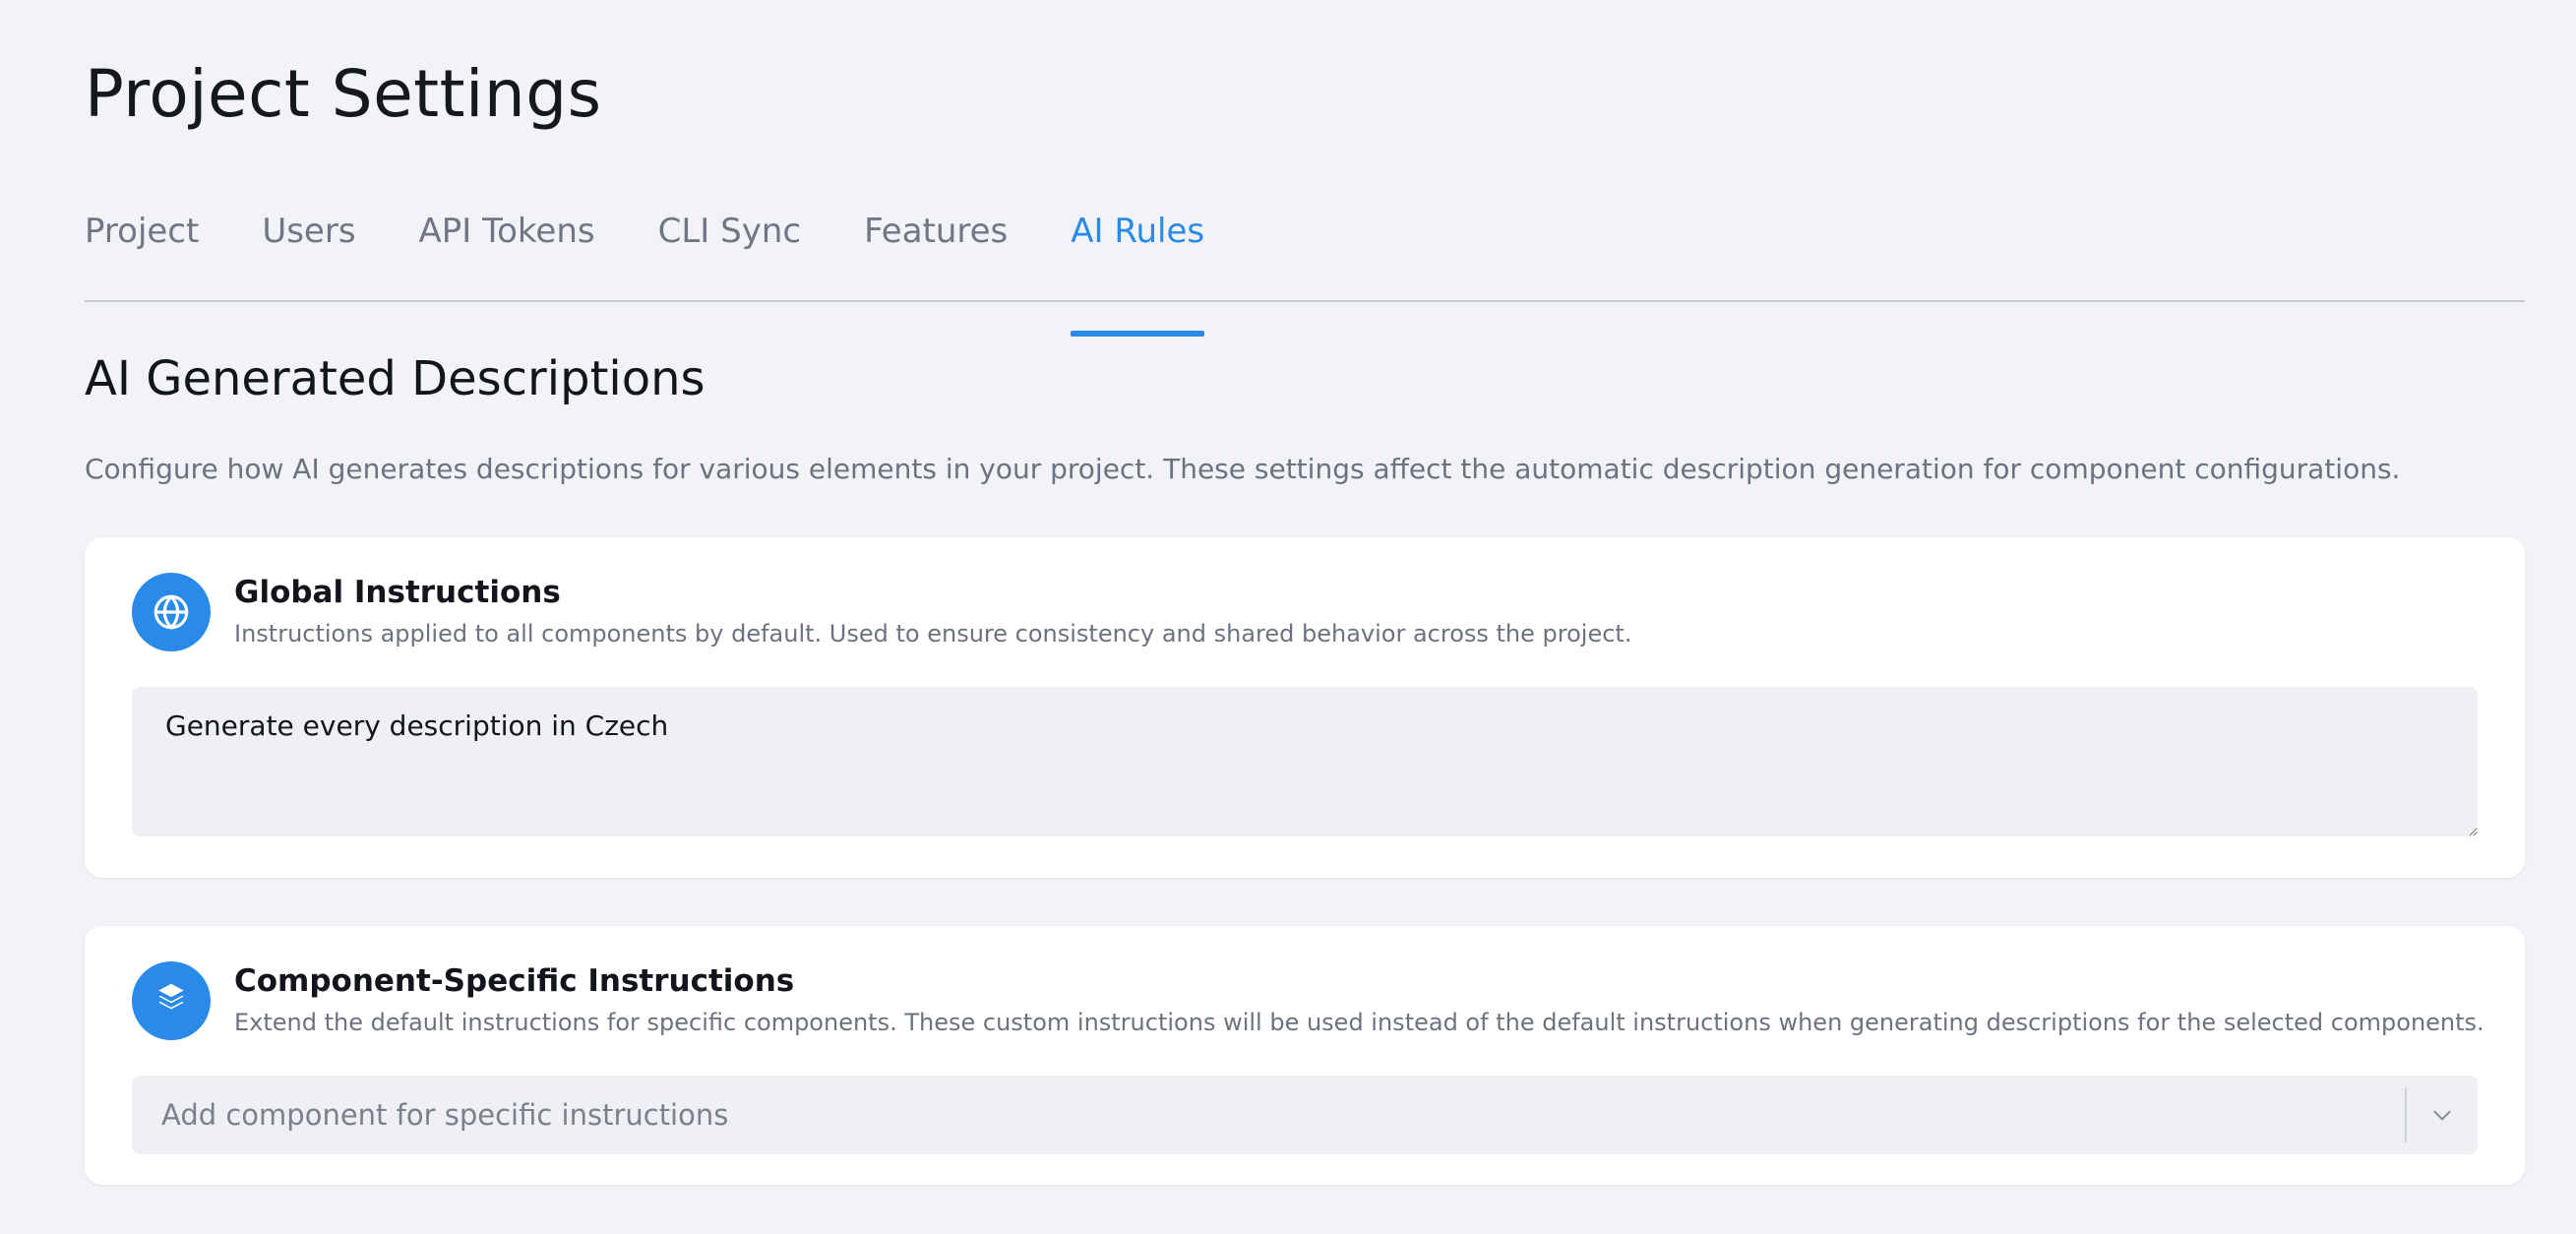 This screenshot has height=1234, width=2576. Describe the element at coordinates (936, 248) in the screenshot. I see `tab-features: Features` at that location.